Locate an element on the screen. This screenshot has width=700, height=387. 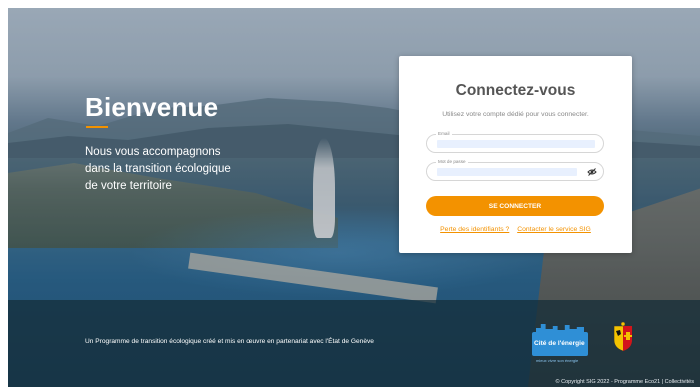
cite-energie-label: Cité de l'énergie is located at coordinates (559, 343).